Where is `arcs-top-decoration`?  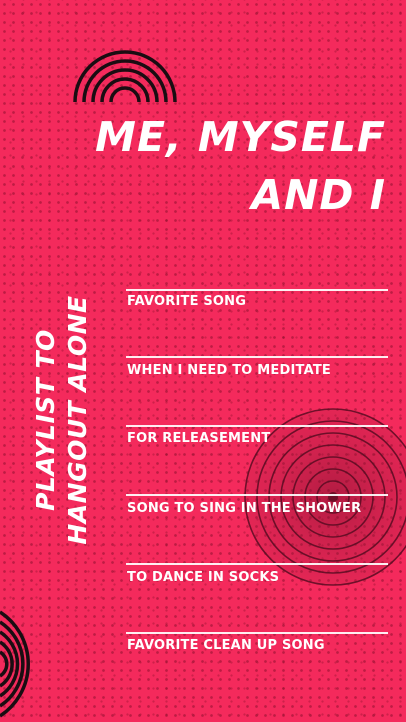 arcs-top-decoration is located at coordinates (125, 76).